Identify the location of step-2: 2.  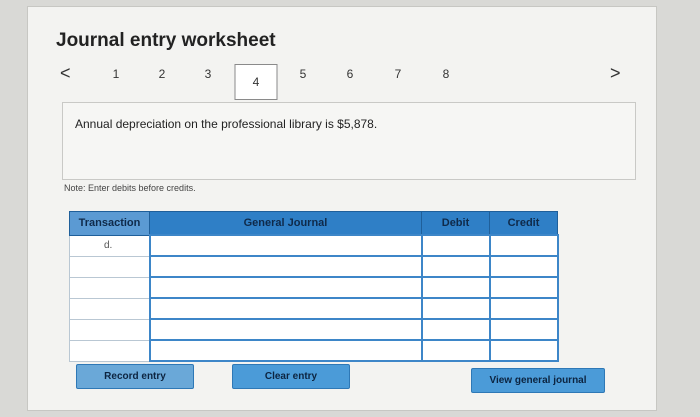
(162, 74).